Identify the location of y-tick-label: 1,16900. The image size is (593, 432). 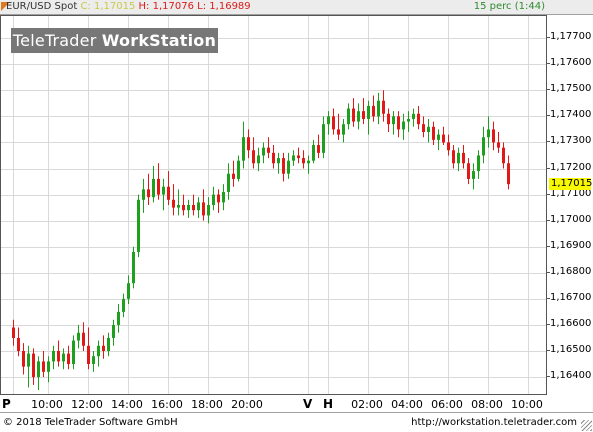
(569, 245).